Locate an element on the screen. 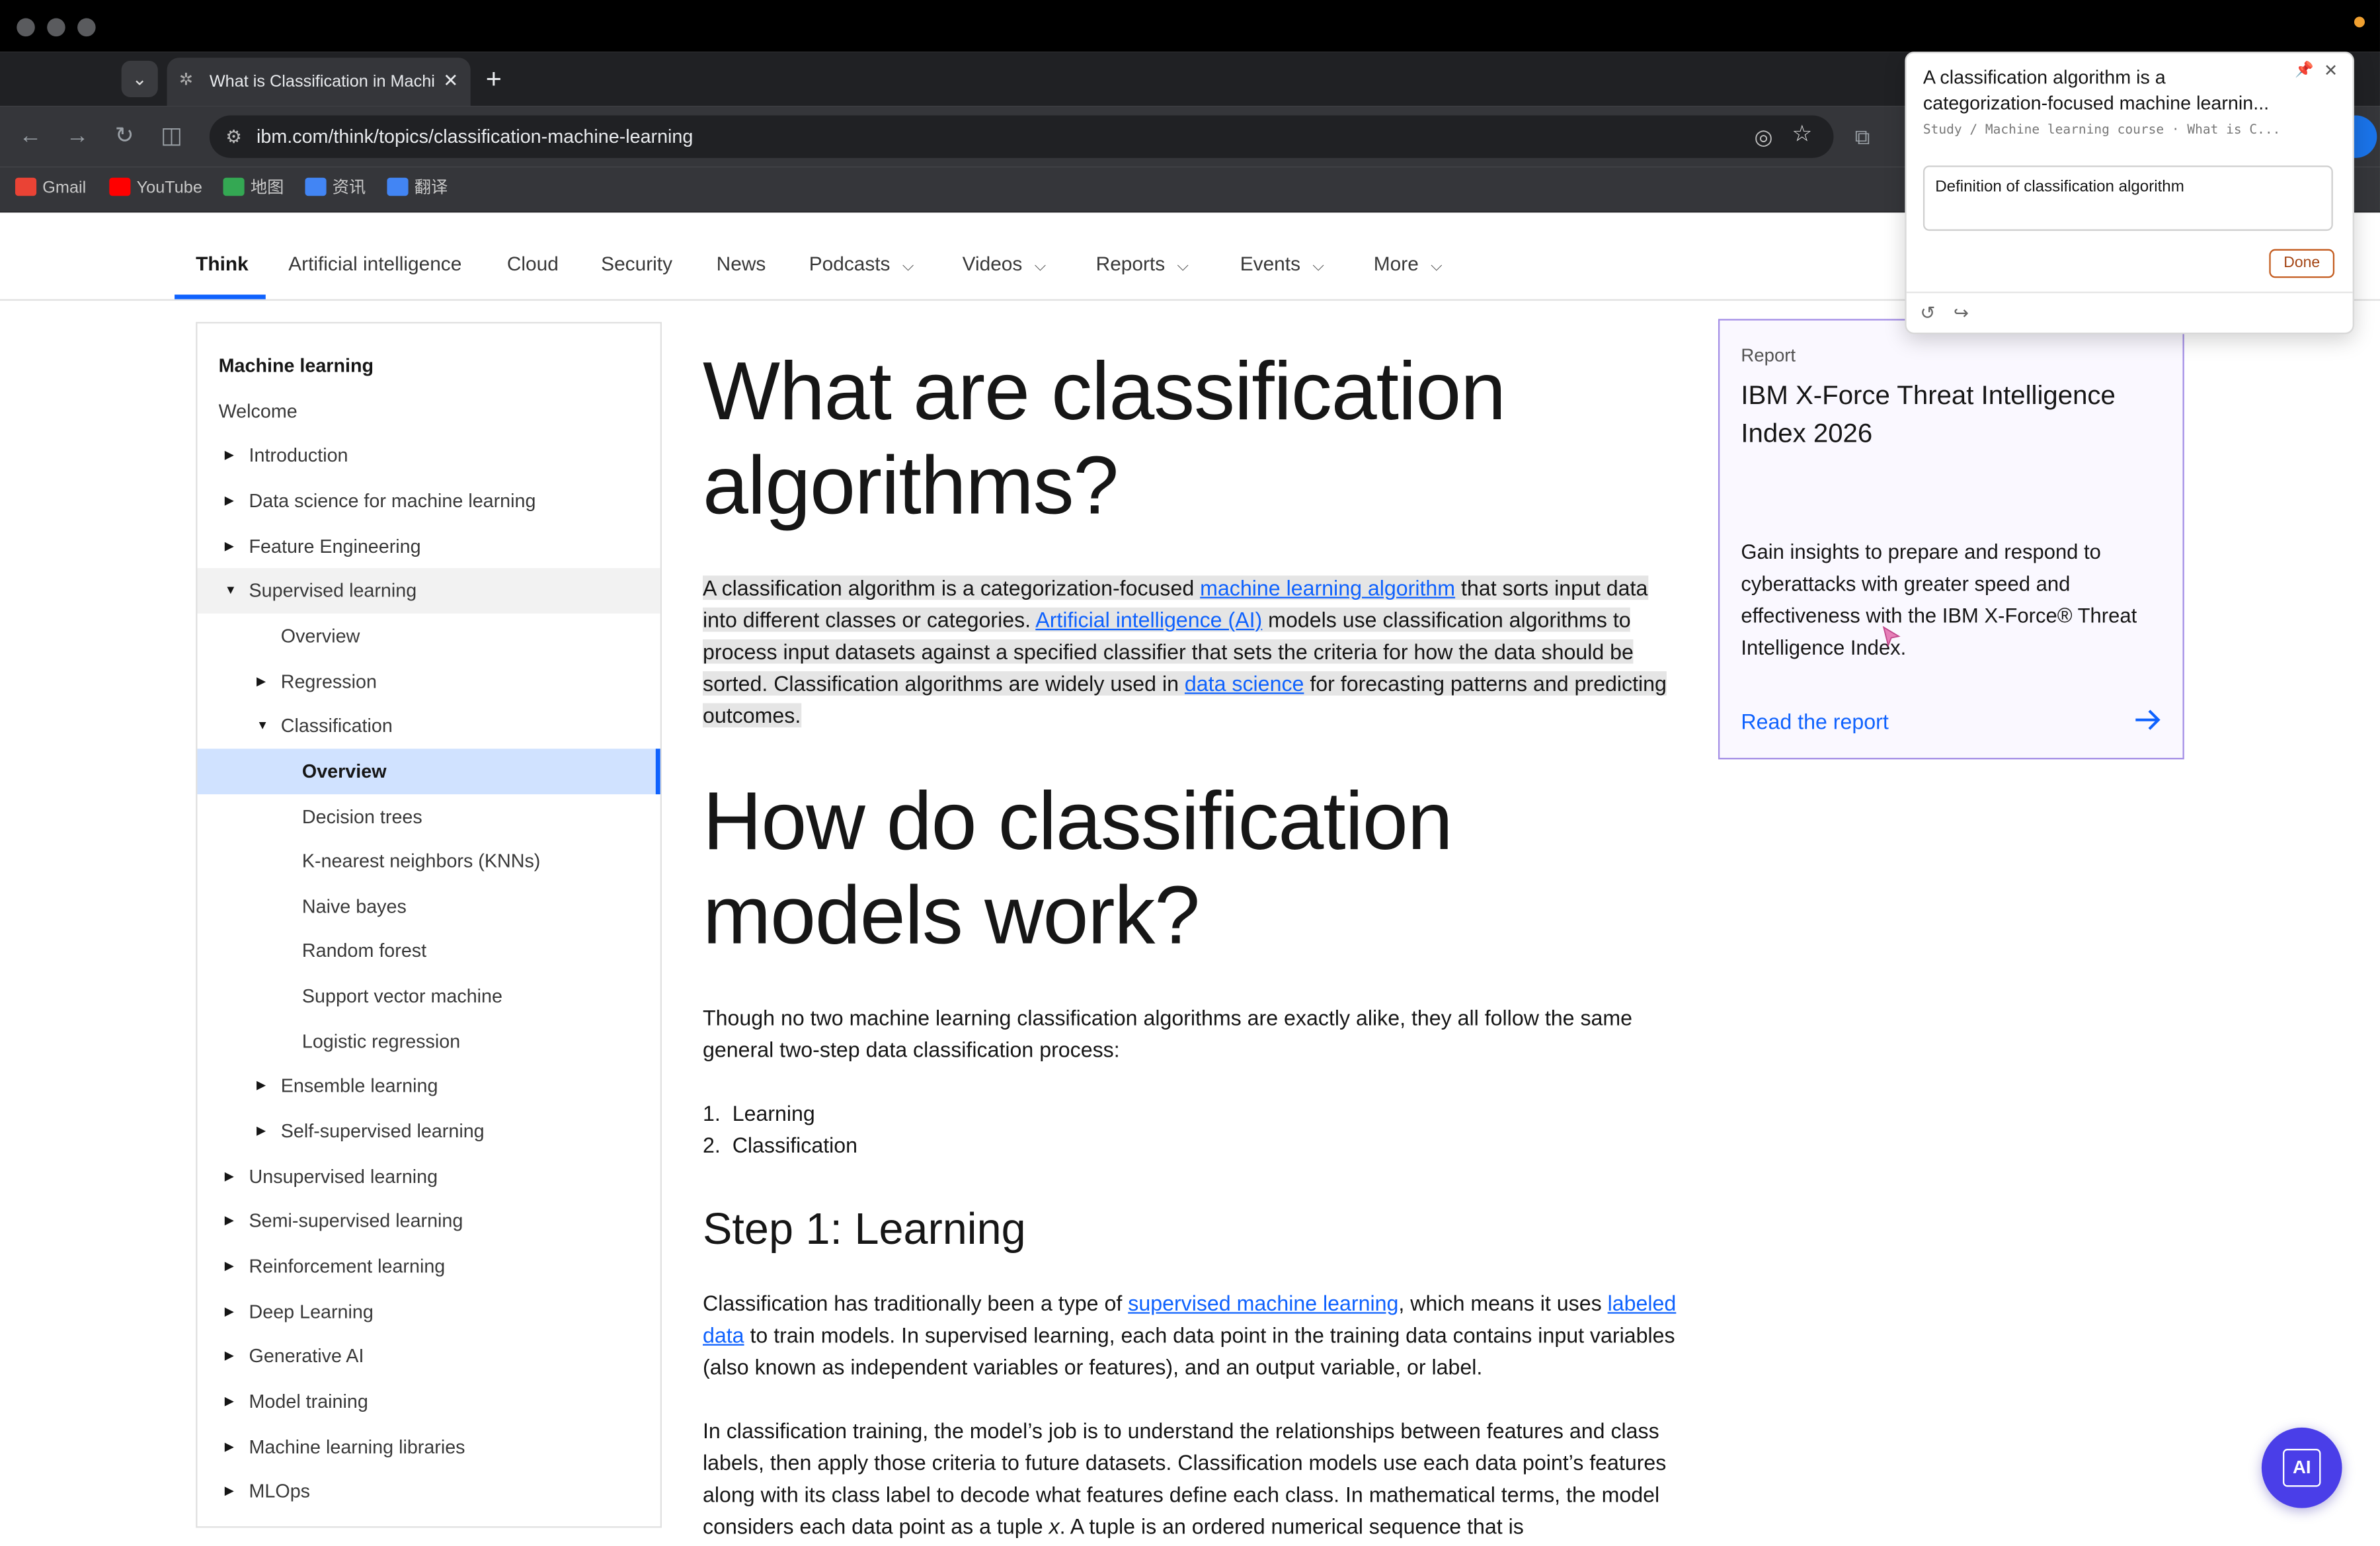 The image size is (2380, 1546). nav-videos: Videos ⌵ is located at coordinates (1005, 265).